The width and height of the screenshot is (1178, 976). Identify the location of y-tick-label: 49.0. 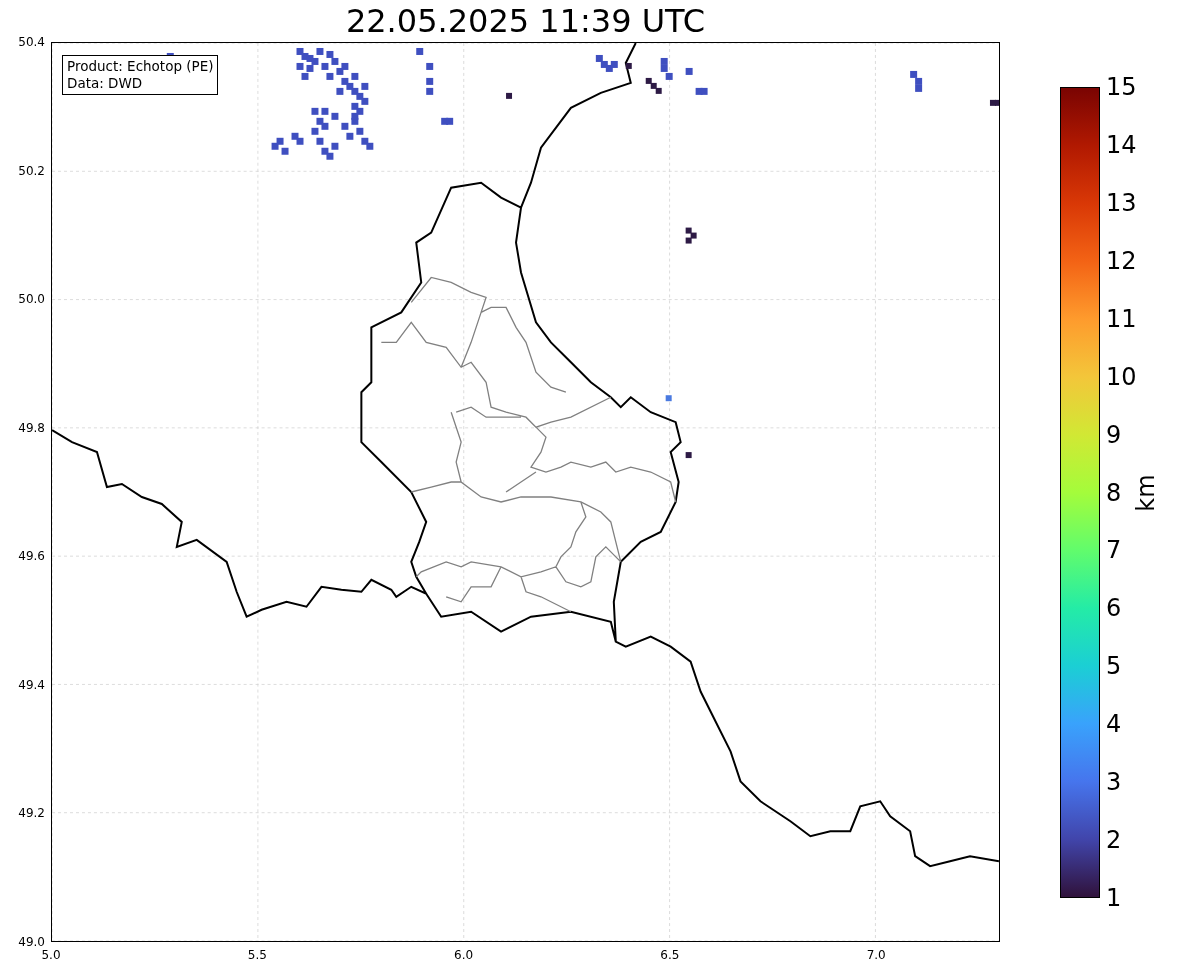
(31, 942).